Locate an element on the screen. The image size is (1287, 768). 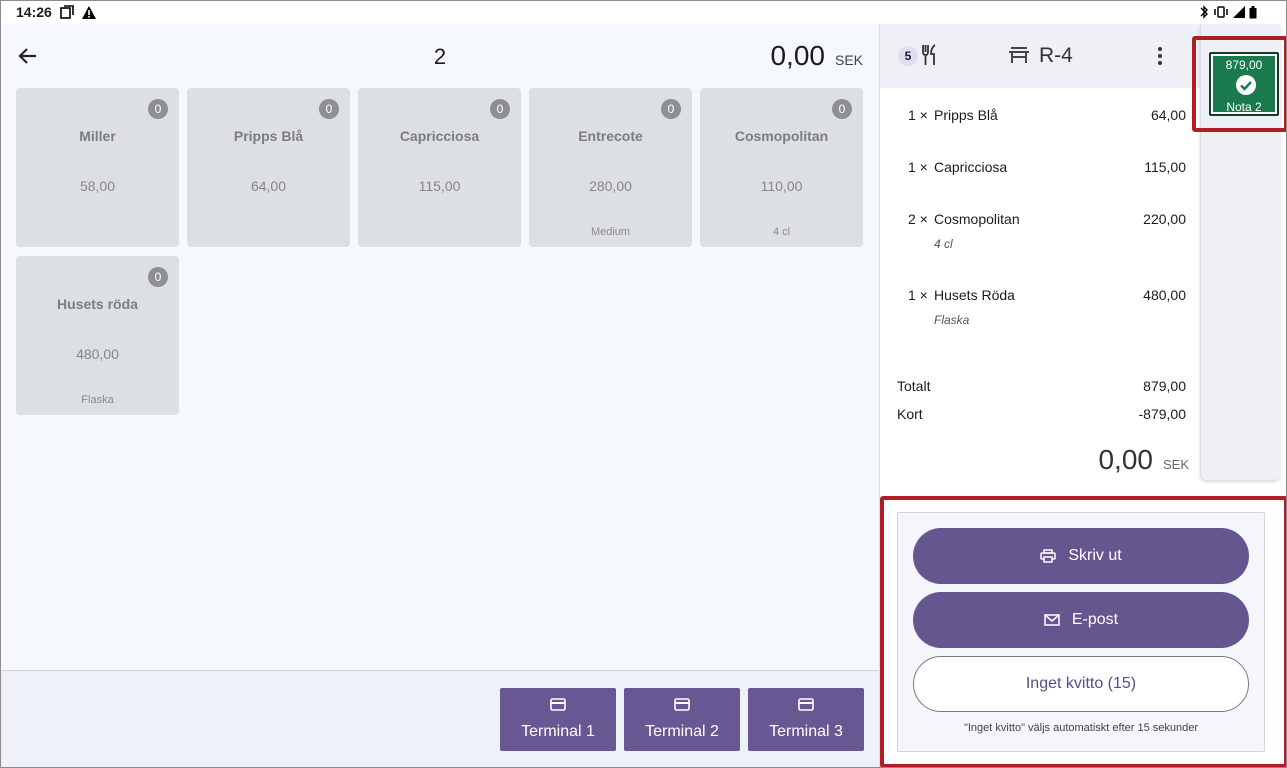
item-variant: Flaska is located at coordinates (952, 320).